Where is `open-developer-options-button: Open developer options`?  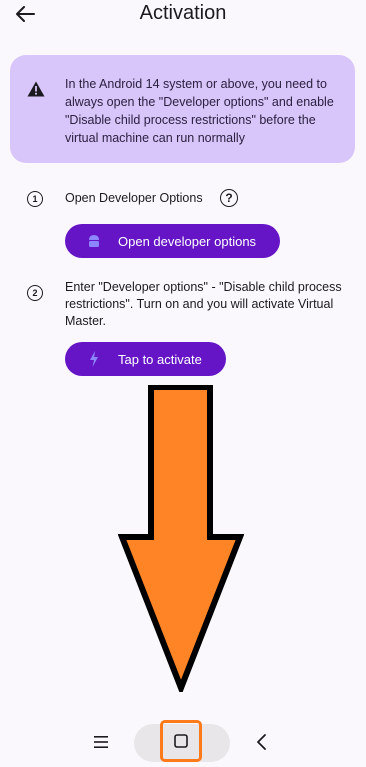 open-developer-options-button: Open developer options is located at coordinates (172, 241).